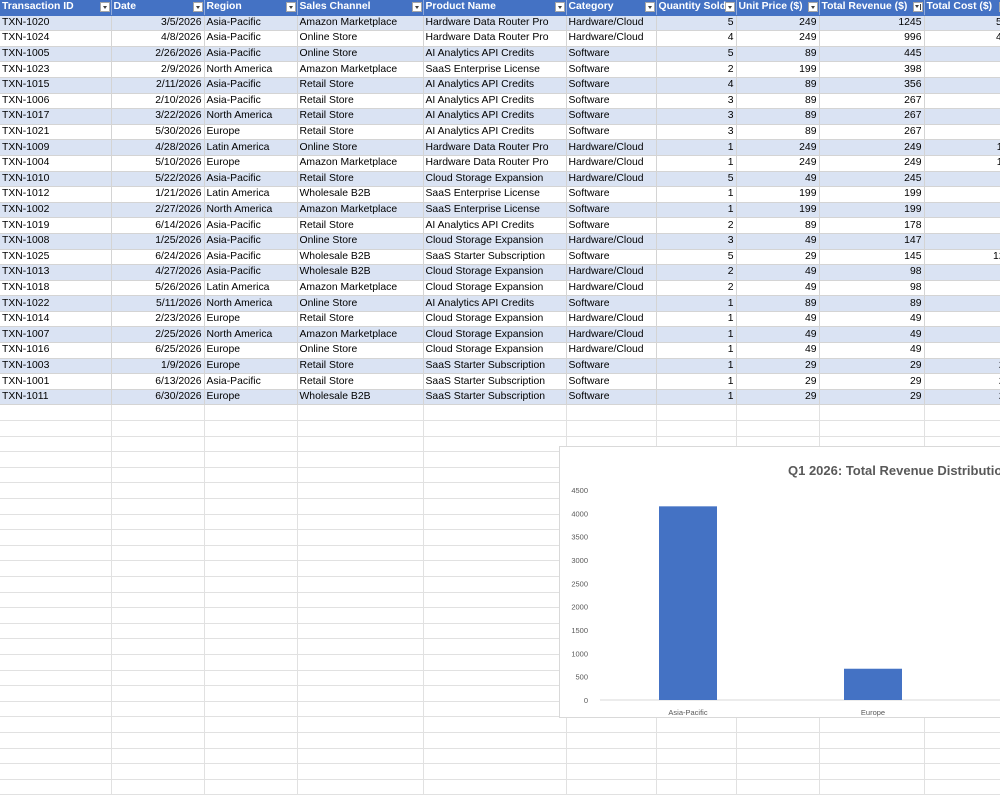 The width and height of the screenshot is (1000, 795). I want to click on table-cell: 5/10/2026, so click(157, 163).